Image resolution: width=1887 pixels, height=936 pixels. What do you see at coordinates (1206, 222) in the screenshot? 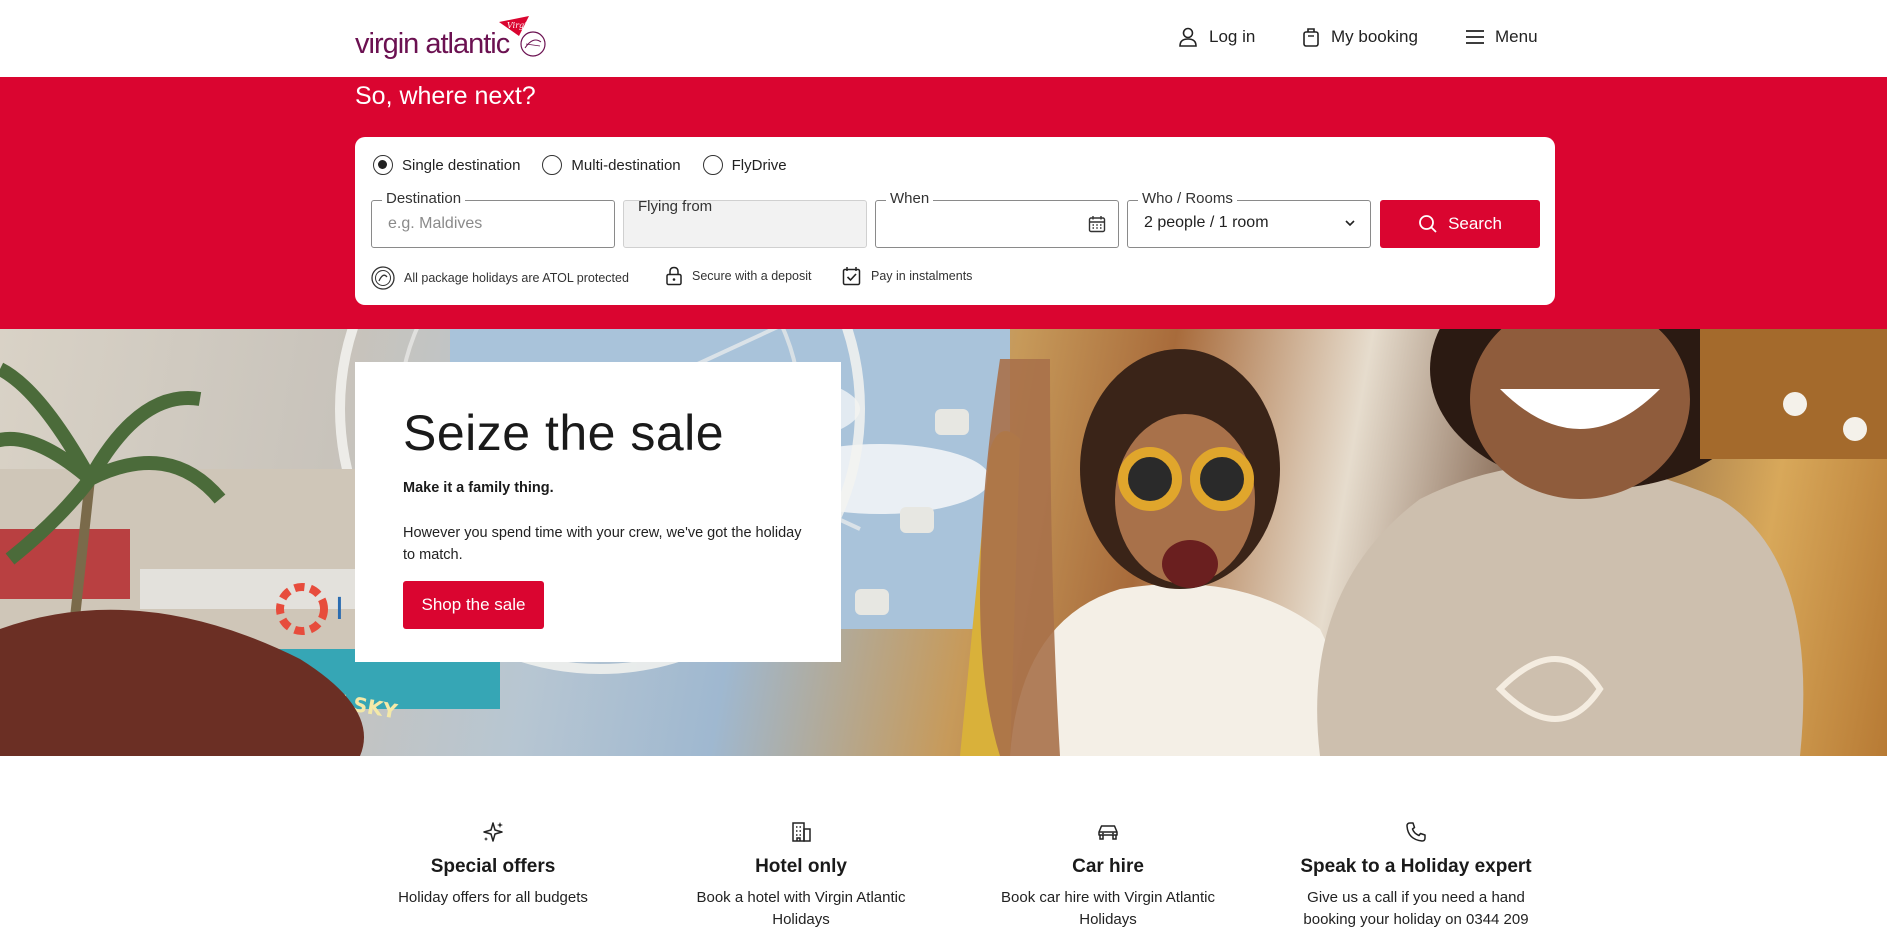
I see `who-rooms-value: 2 people / 1 room` at bounding box center [1206, 222].